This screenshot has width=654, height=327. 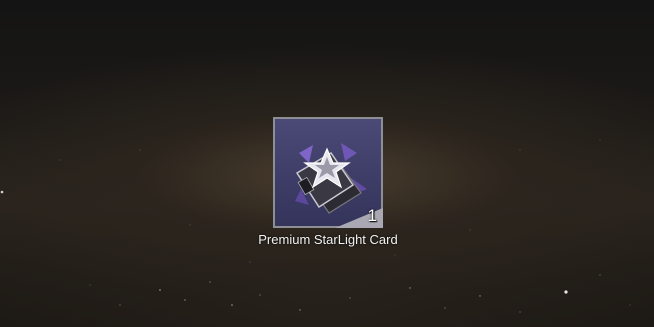 What do you see at coordinates (372, 215) in the screenshot?
I see `item-count: 1` at bounding box center [372, 215].